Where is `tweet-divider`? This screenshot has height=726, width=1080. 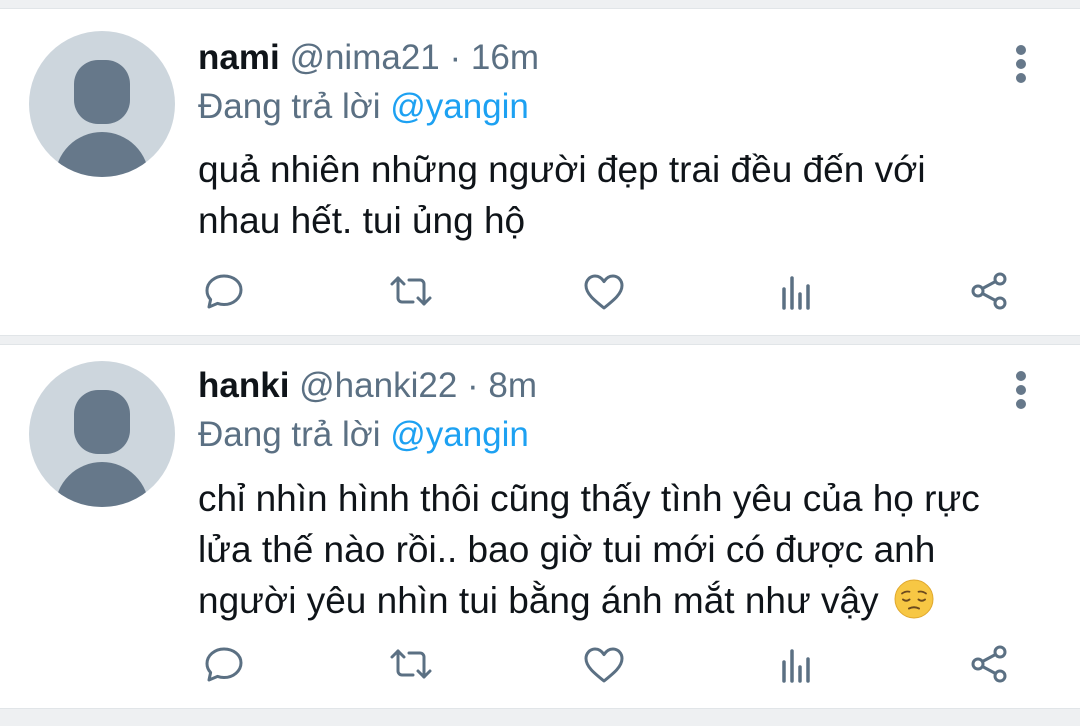 tweet-divider is located at coordinates (540, 340).